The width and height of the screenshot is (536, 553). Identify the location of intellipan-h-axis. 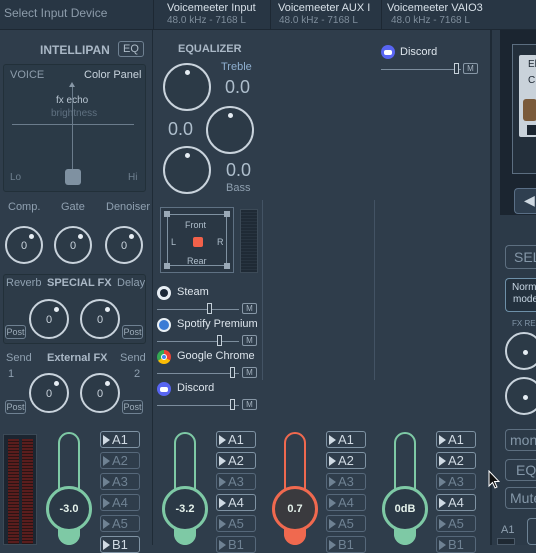
(73, 124).